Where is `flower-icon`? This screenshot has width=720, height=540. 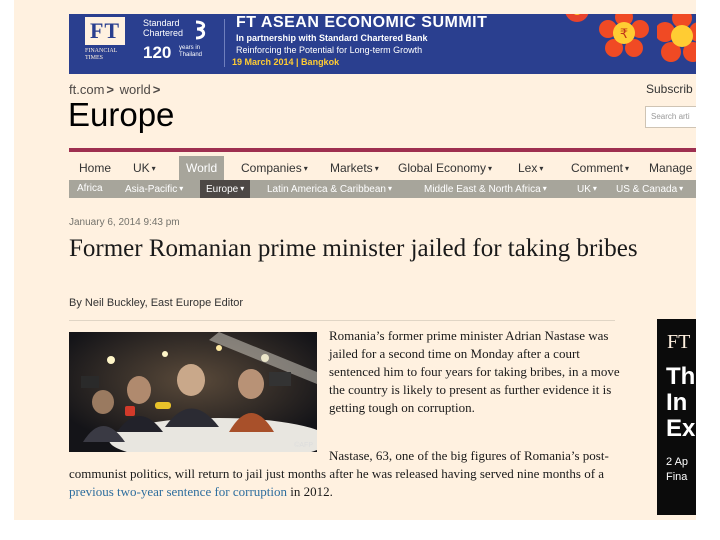
flower-icon is located at coordinates (577, 18).